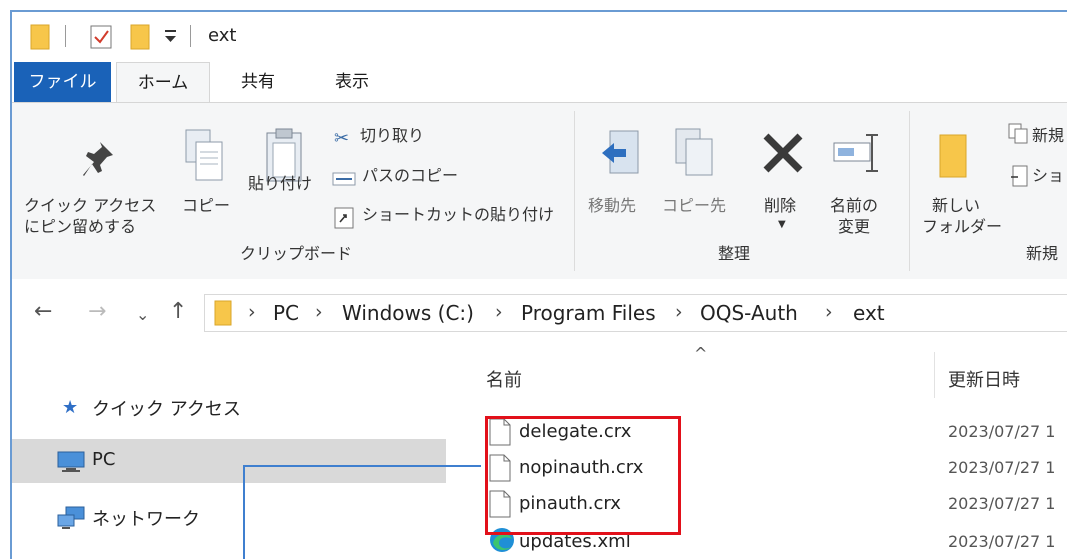 The height and width of the screenshot is (559, 1067). Describe the element at coordinates (206, 205) in the screenshot. I see `copy-label: コピー` at that location.